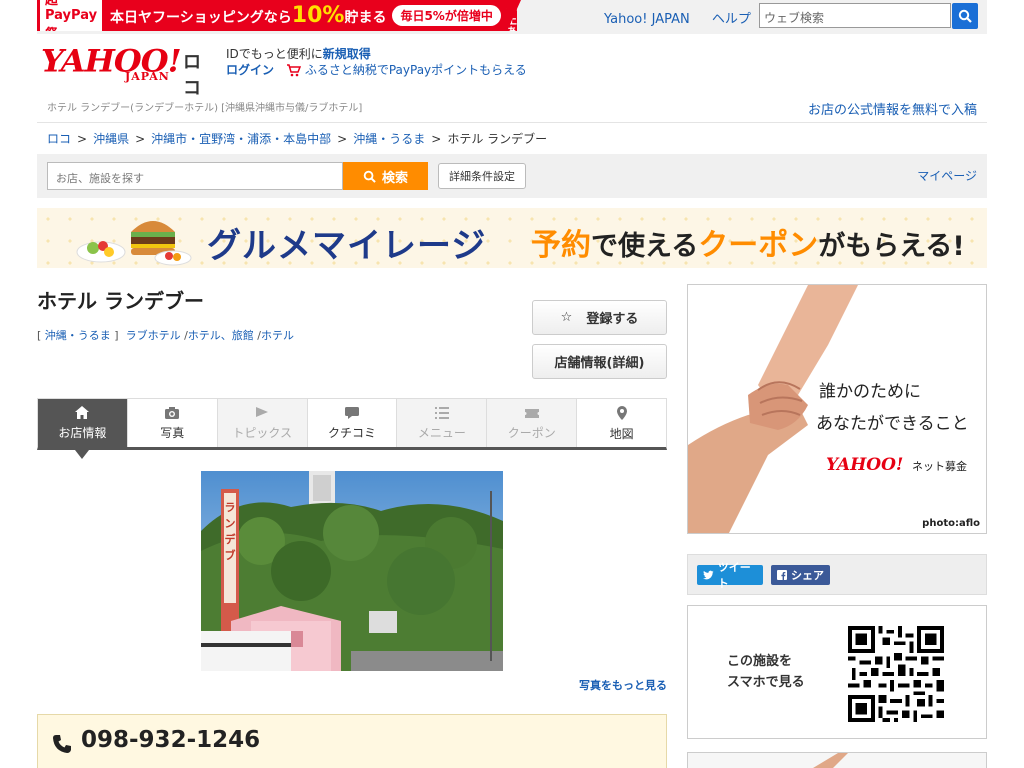 The width and height of the screenshot is (1024, 768). What do you see at coordinates (170, 740) in the screenshot?
I see `phone-number: 098-932-1246` at bounding box center [170, 740].